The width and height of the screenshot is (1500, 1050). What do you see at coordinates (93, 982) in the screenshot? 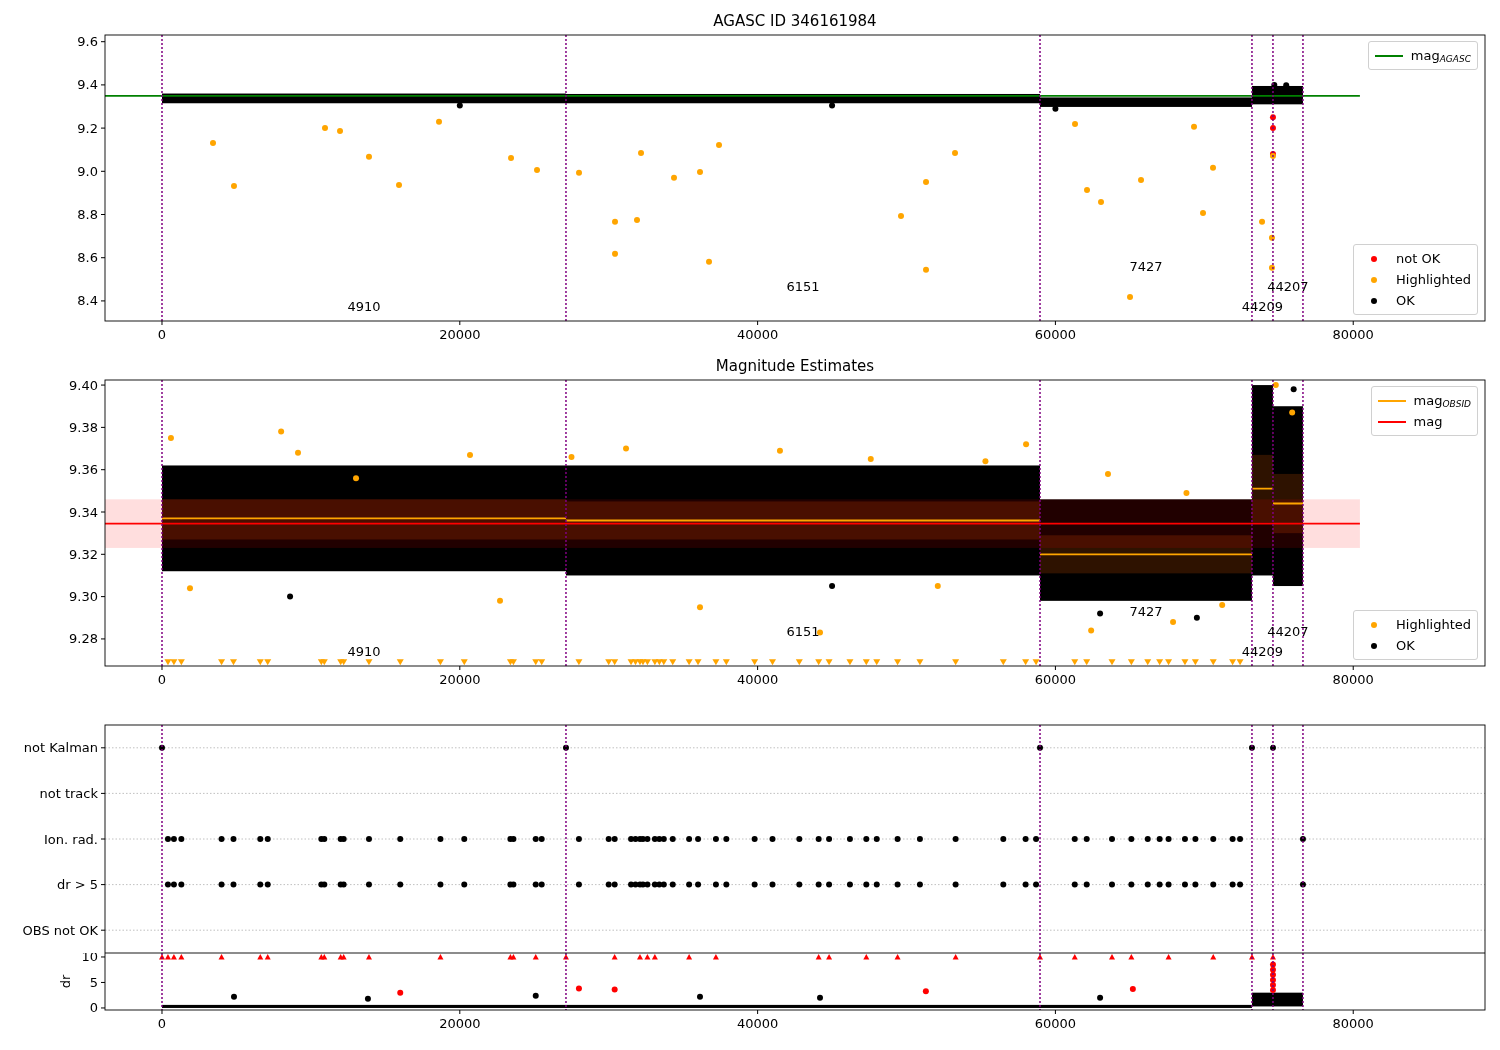
I see `tick-label: 5` at bounding box center [93, 982].